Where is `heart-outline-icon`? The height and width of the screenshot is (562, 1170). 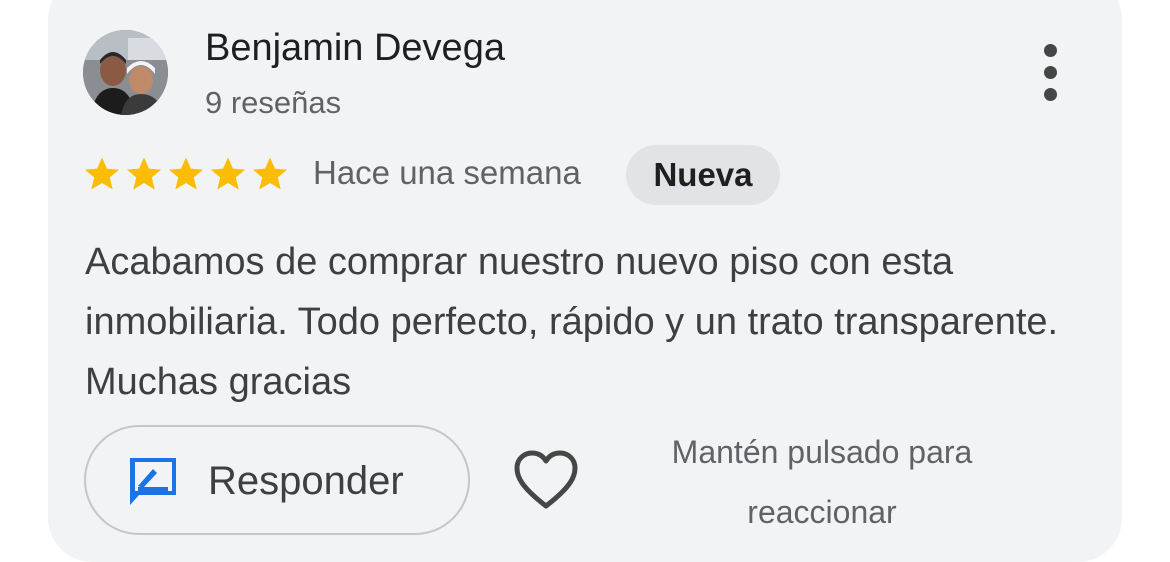 heart-outline-icon is located at coordinates (546, 479).